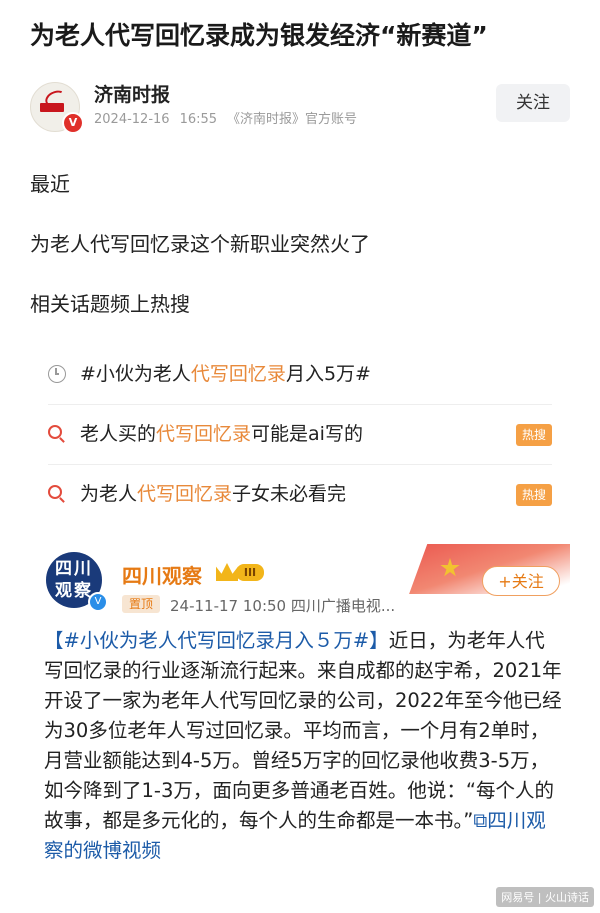 The image size is (600, 913). What do you see at coordinates (162, 574) in the screenshot?
I see `weibo-username: 四川观察` at bounding box center [162, 574].